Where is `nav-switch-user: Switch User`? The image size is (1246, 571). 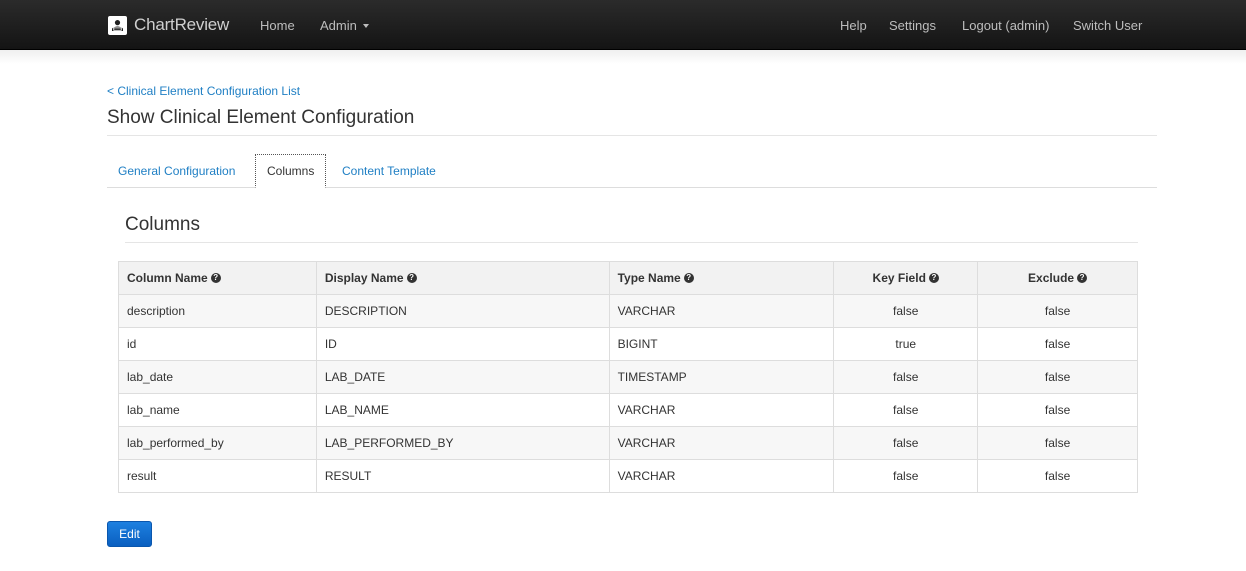
nav-switch-user: Switch User is located at coordinates (1107, 25).